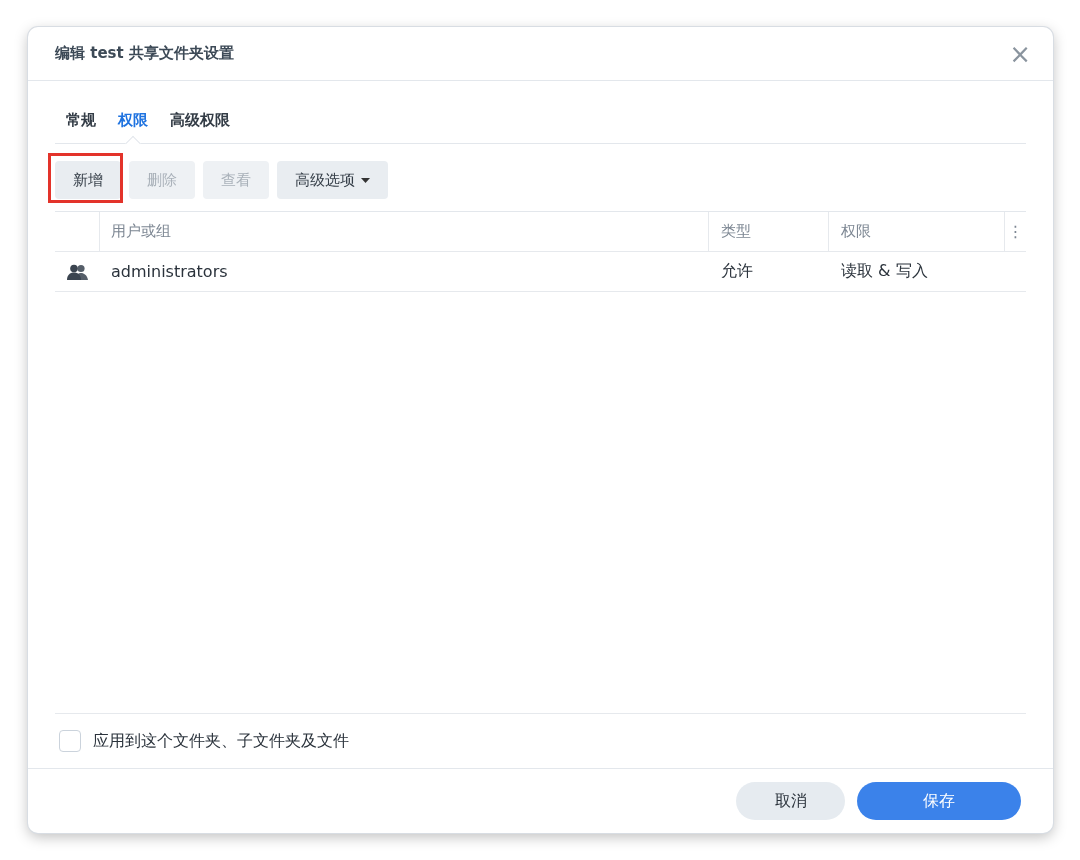 The height and width of the screenshot is (860, 1080). I want to click on close-button: ×, so click(1020, 53).